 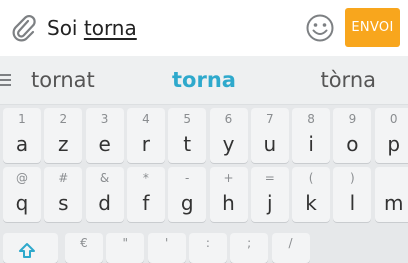 What do you see at coordinates (187, 144) in the screenshot?
I see `key-label: t` at bounding box center [187, 144].